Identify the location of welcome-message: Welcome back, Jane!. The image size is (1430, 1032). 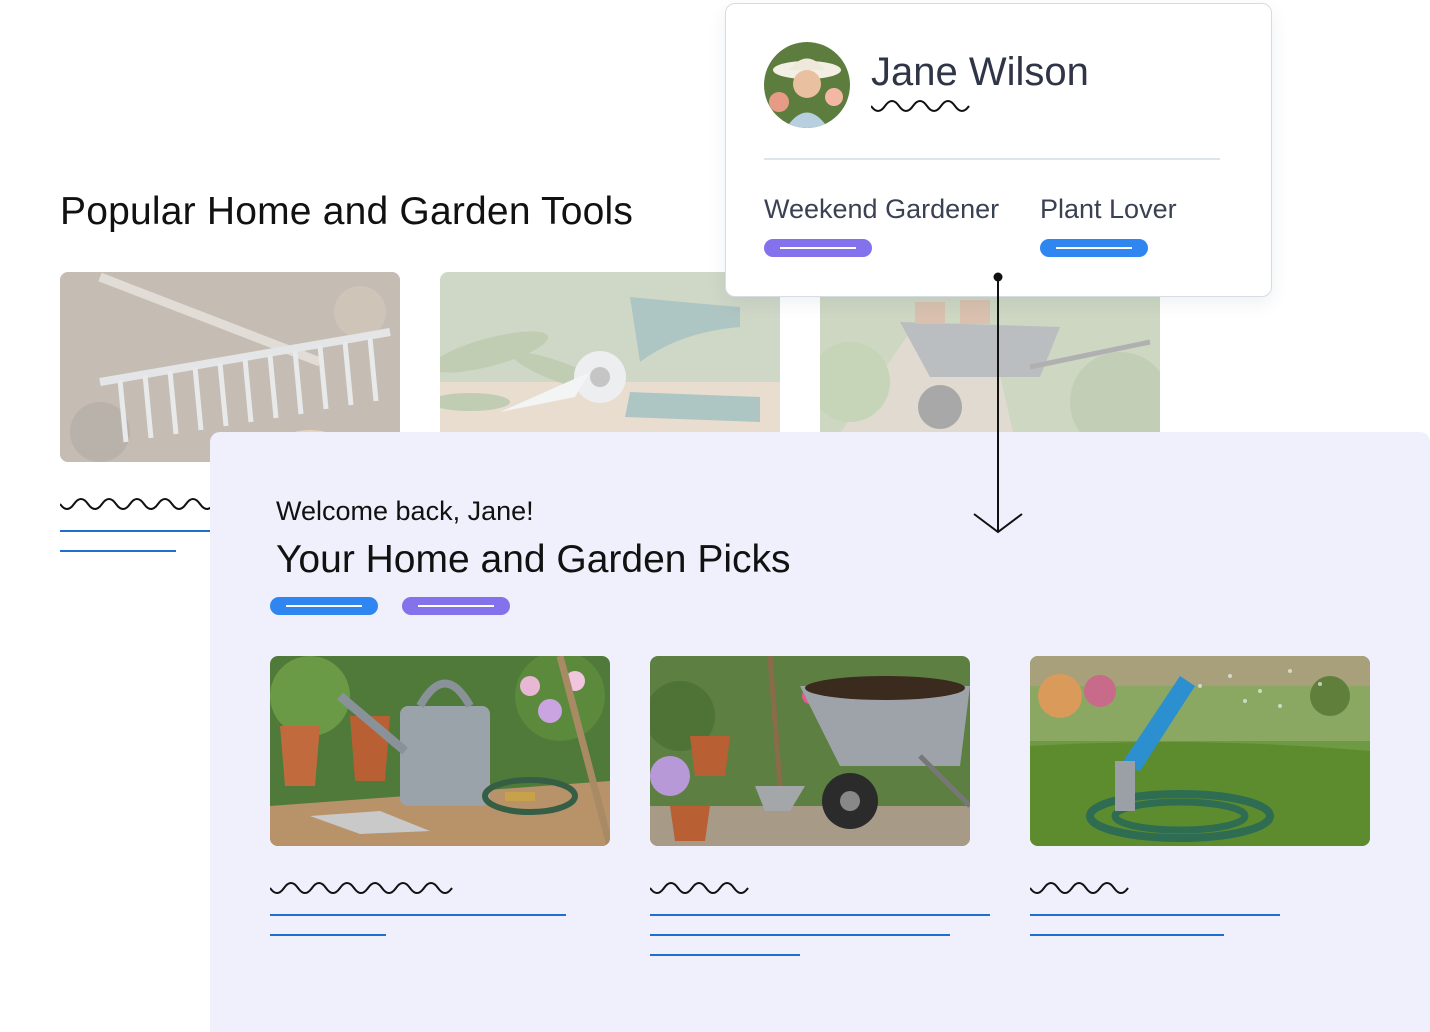
(405, 511).